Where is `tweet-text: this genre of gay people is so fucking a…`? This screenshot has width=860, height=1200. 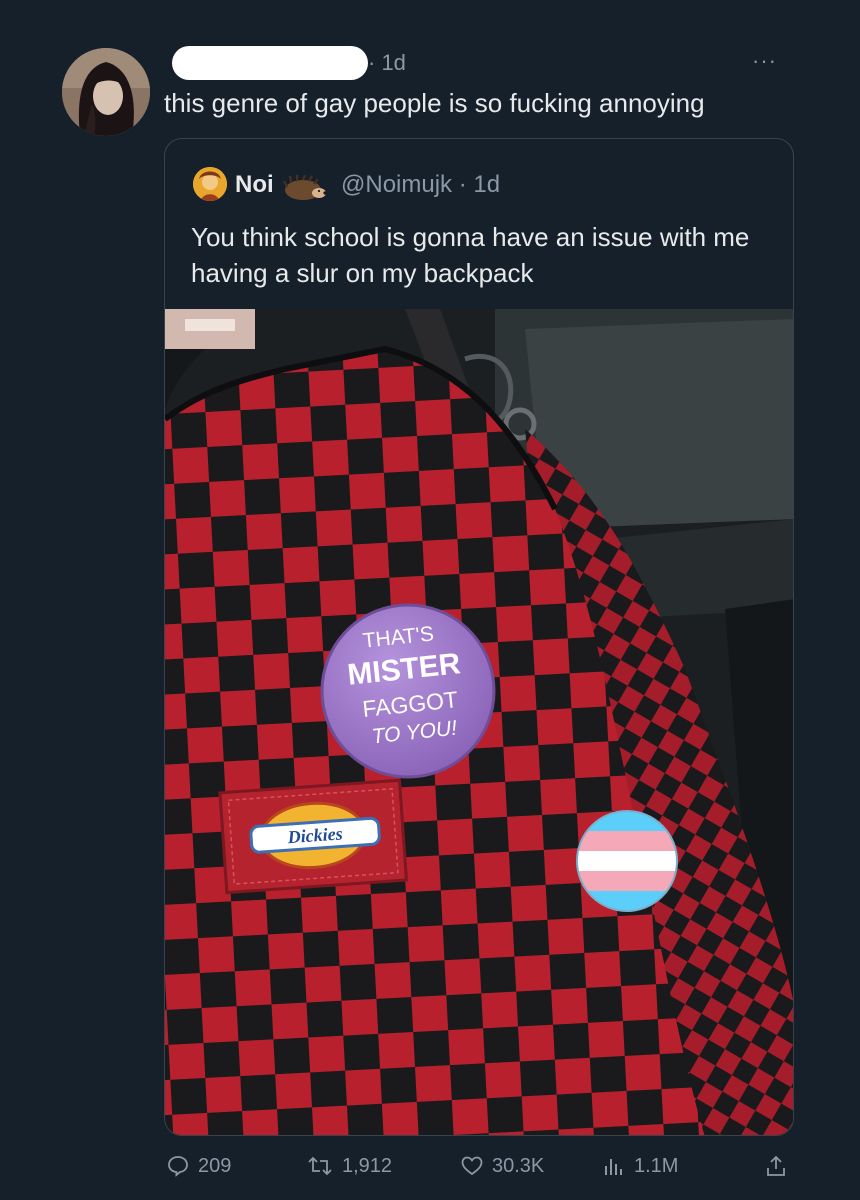 tweet-text: this genre of gay people is so fucking a… is located at coordinates (434, 103).